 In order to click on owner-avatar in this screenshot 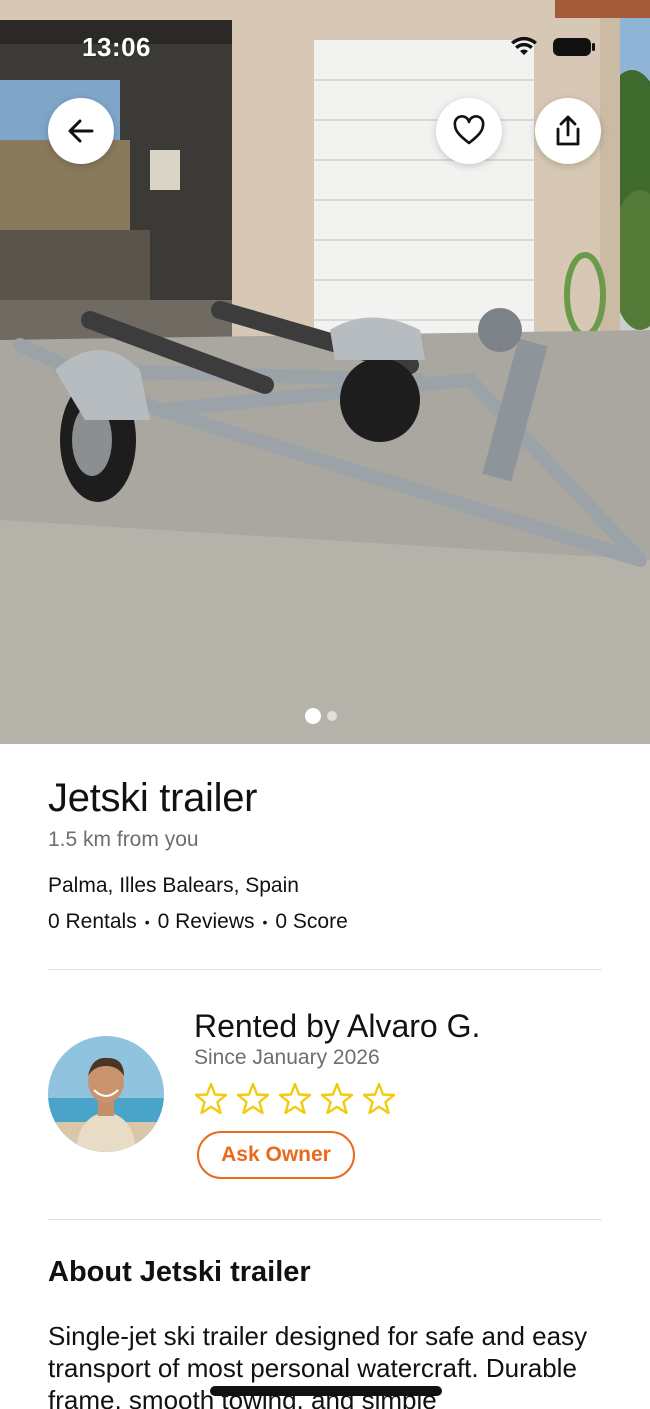, I will do `click(106, 1094)`.